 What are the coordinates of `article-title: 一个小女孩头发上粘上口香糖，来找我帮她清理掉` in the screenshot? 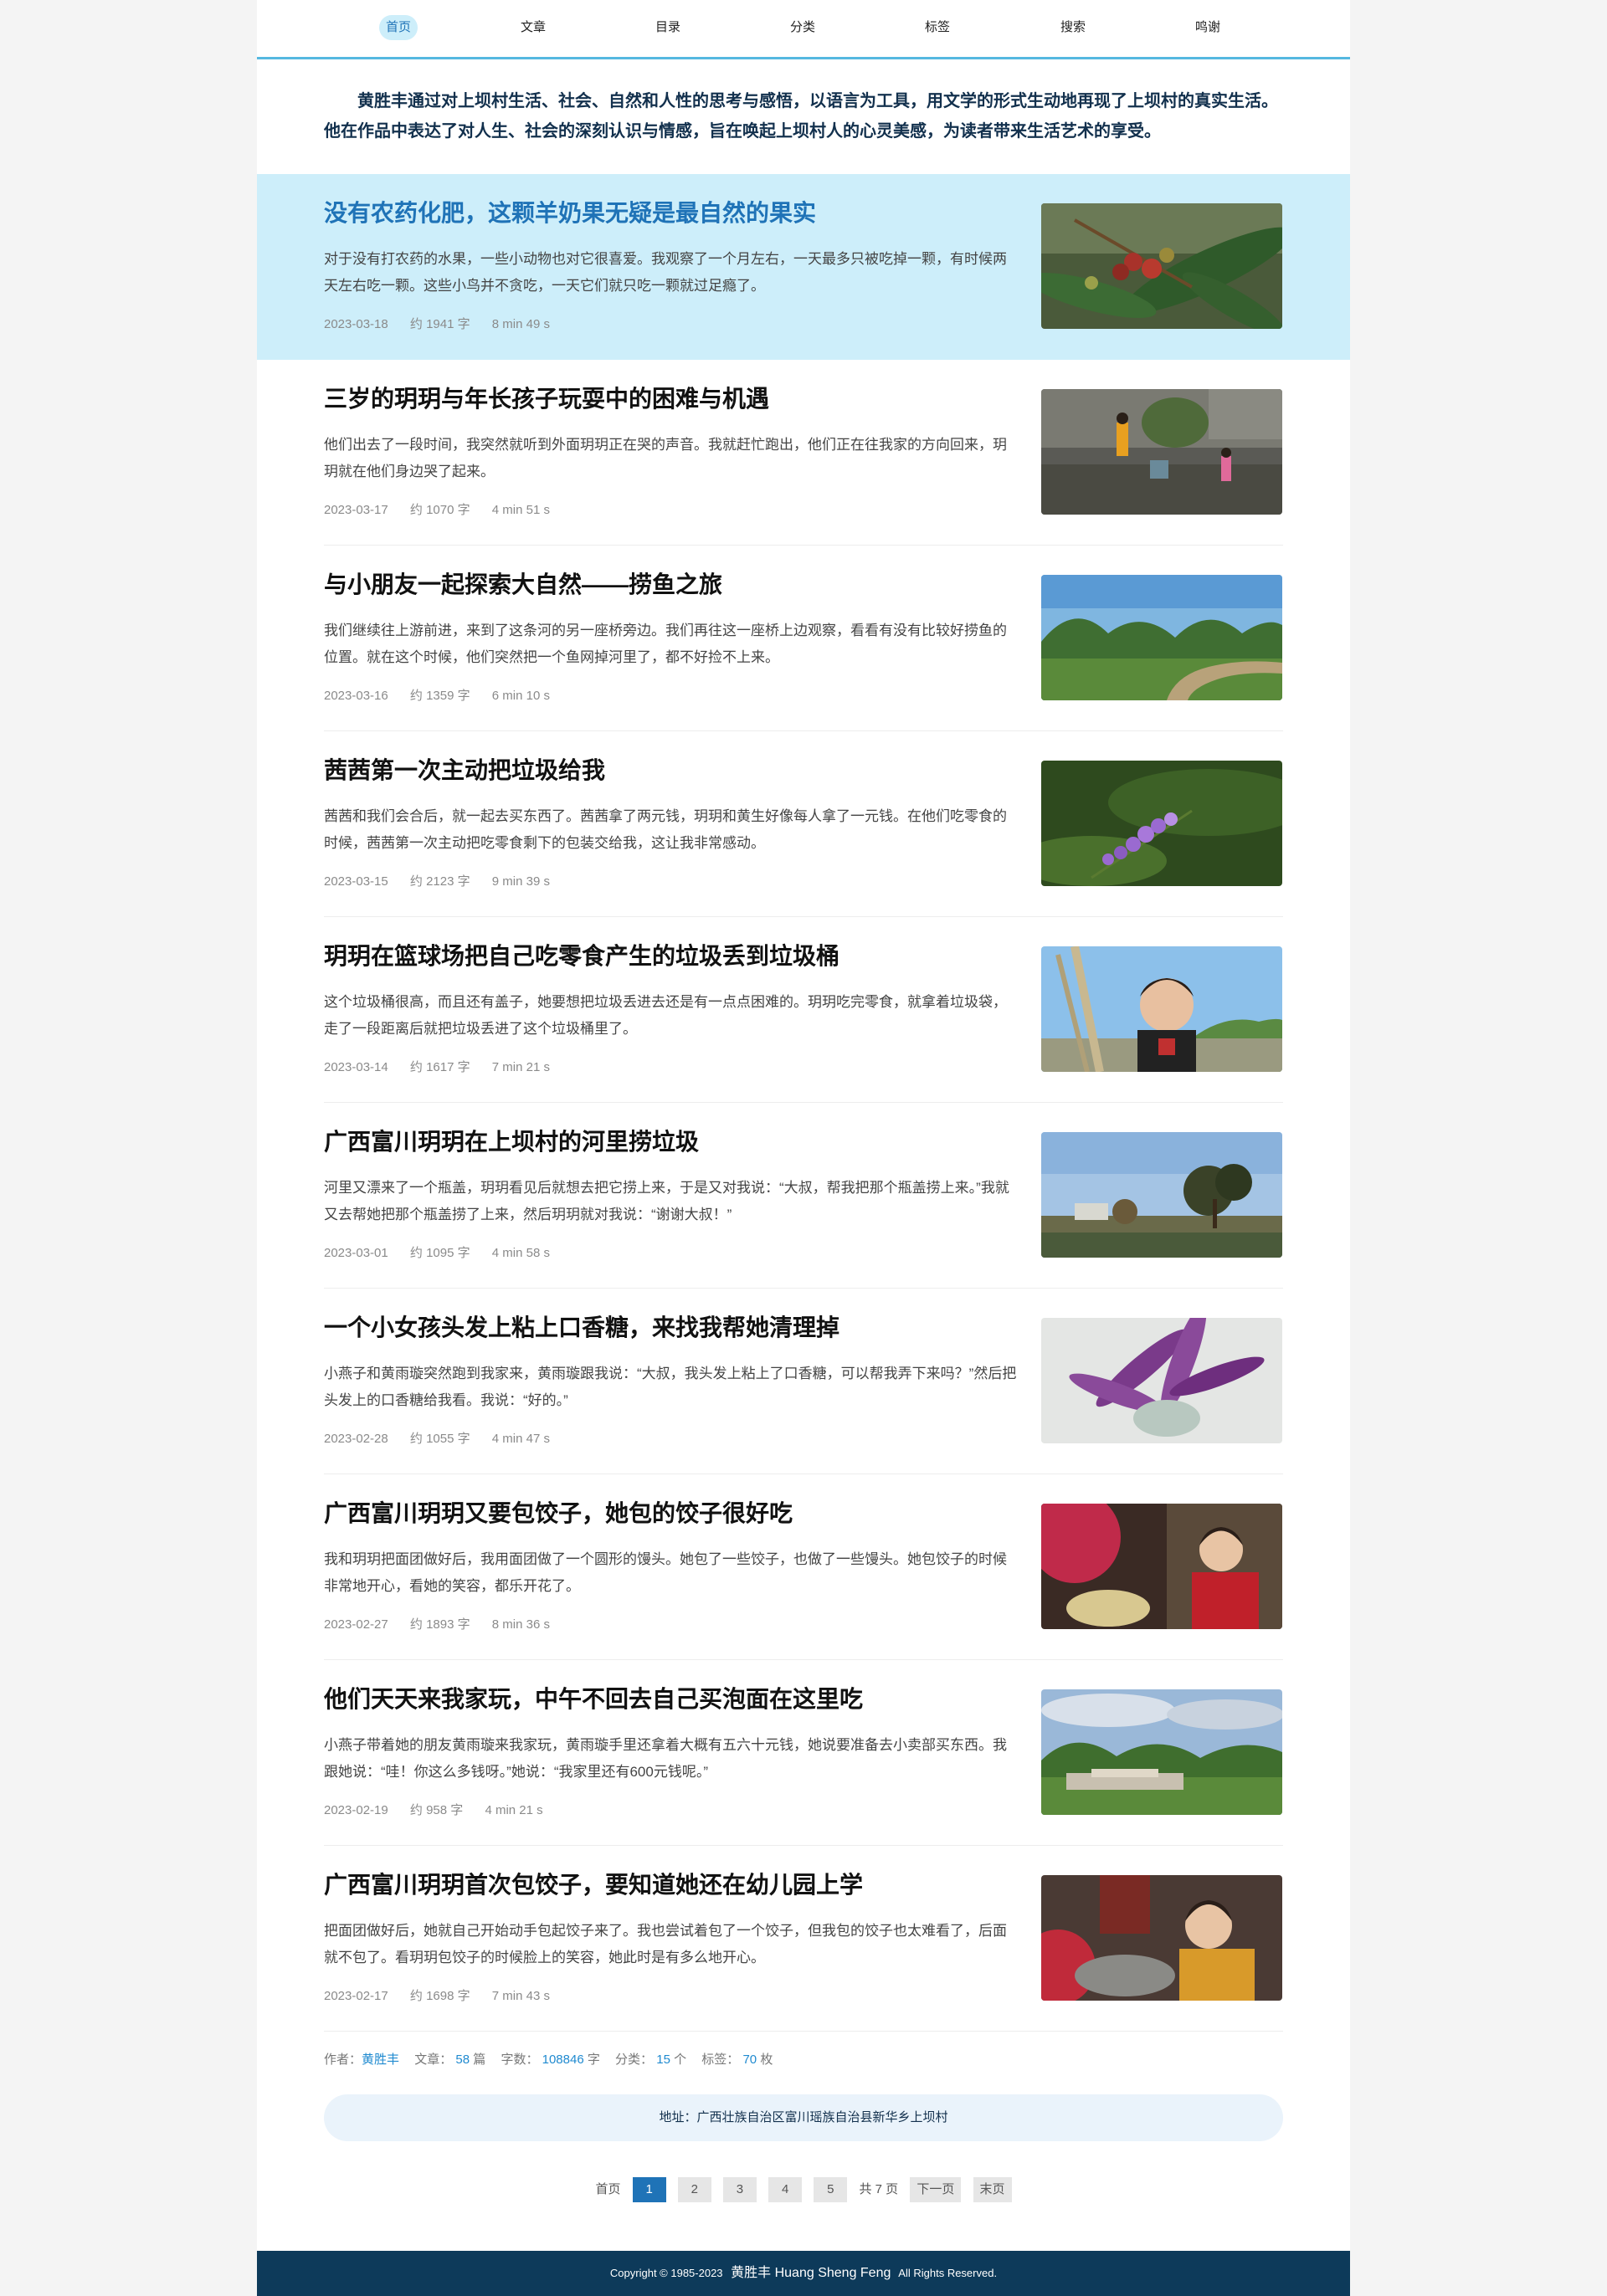 It's located at (675, 1328).